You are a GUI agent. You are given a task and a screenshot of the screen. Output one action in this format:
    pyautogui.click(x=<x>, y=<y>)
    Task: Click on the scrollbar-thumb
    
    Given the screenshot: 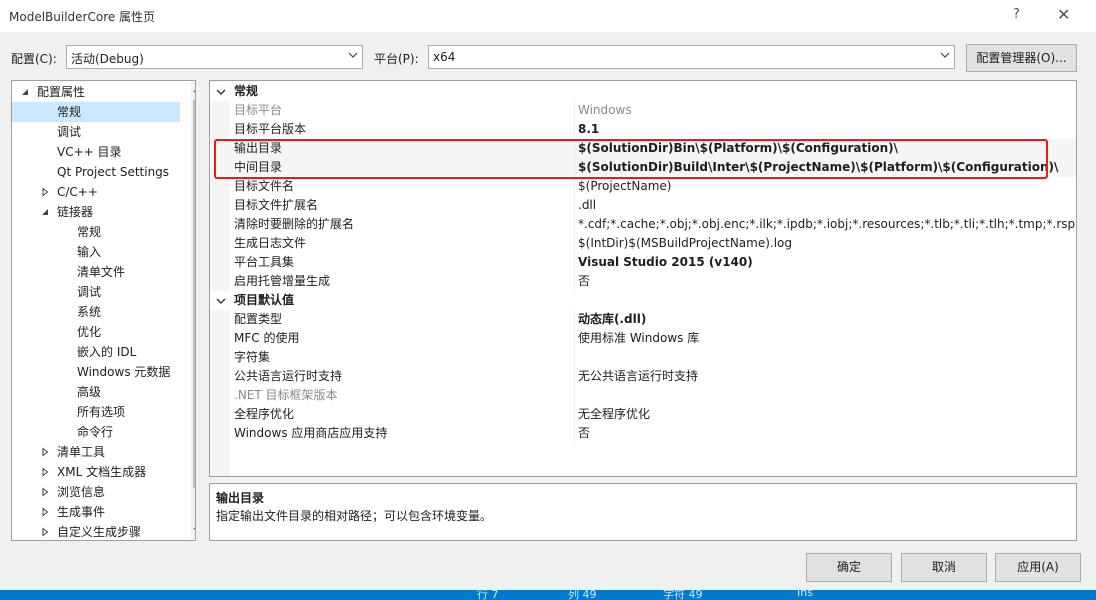 What is the action you would take?
    pyautogui.click(x=194, y=294)
    